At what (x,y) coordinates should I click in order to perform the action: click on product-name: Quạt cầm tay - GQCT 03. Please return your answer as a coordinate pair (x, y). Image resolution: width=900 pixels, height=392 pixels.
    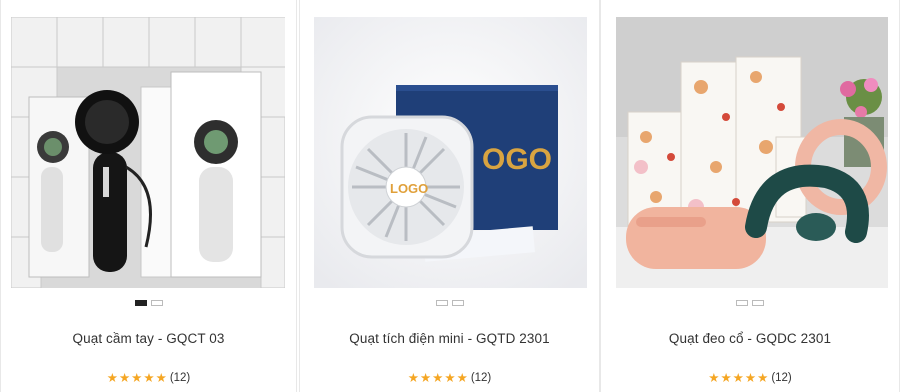
    Looking at the image, I should click on (148, 338).